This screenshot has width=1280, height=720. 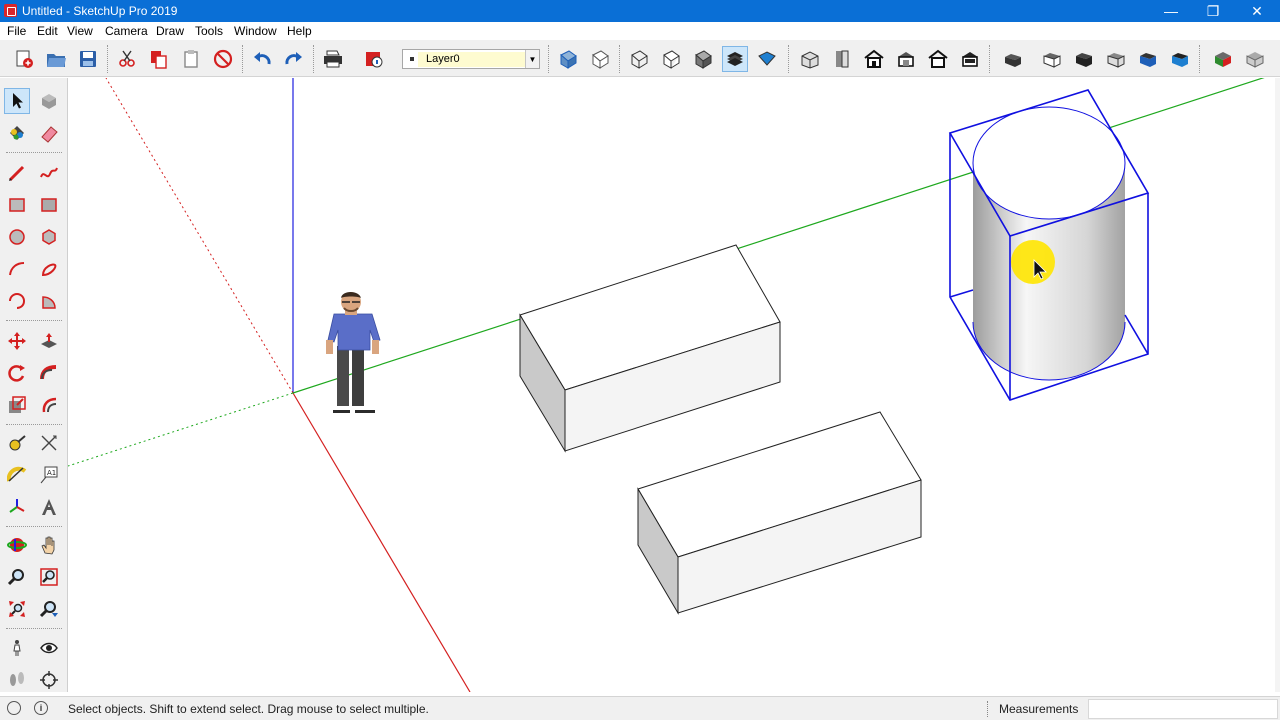 I want to click on close-button: ✕, so click(x=1257, y=11).